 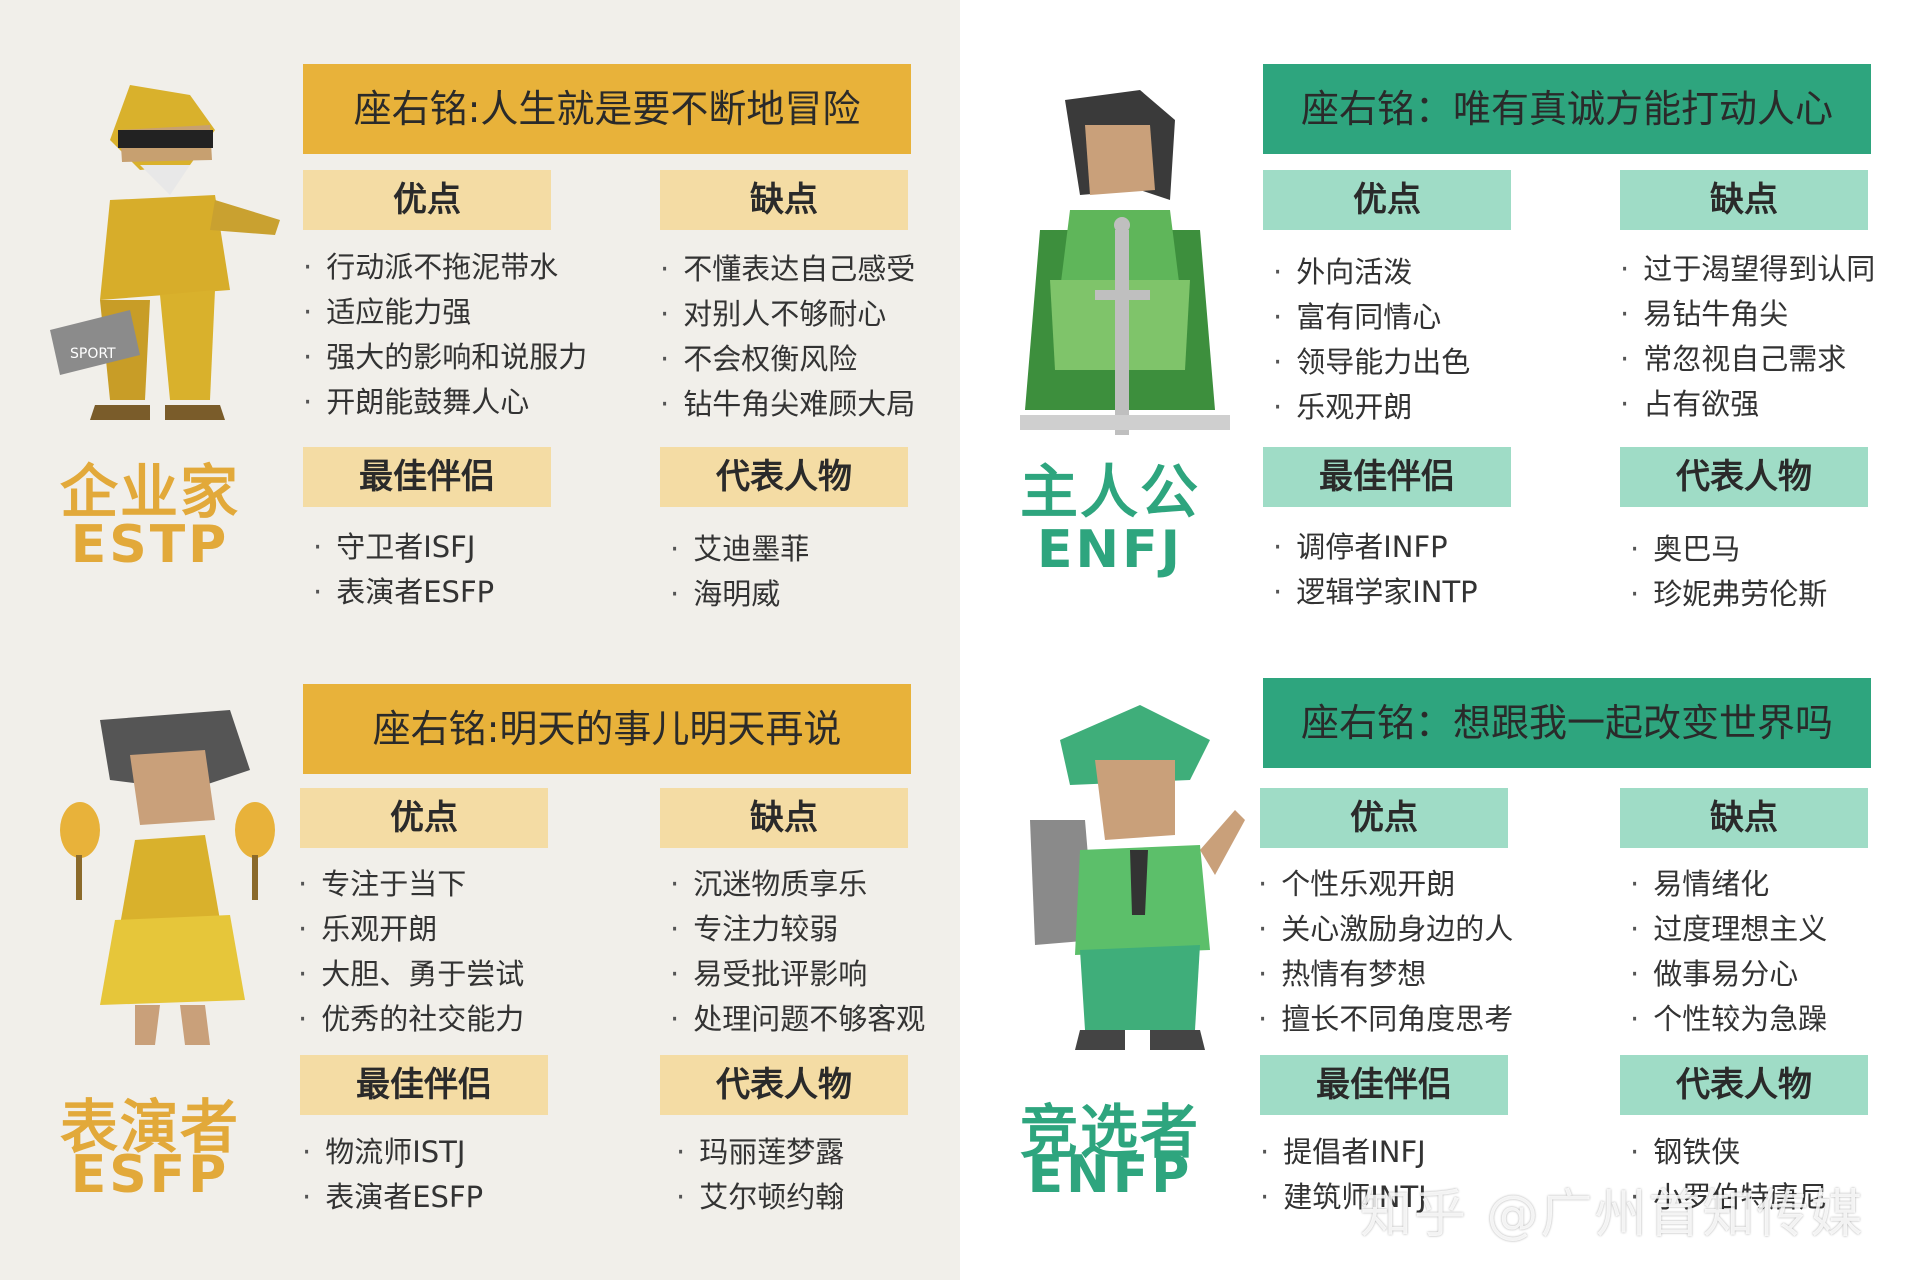 I want to click on pros-list: 外向活泼 富有同情心 领导能力出色 乐观开朗, so click(x=1371, y=340).